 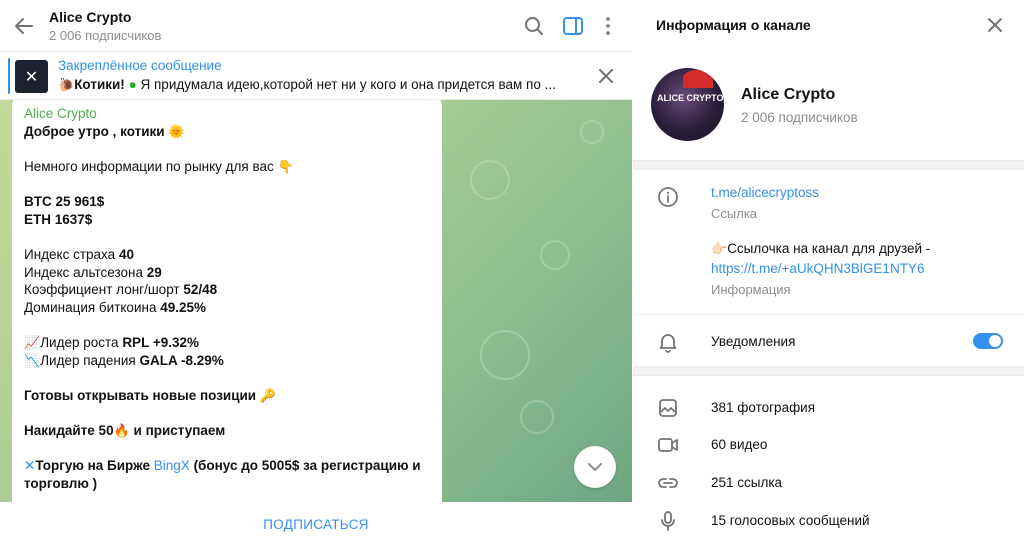 I want to click on chat-subscriber-count: 2 006 подписчиков, so click(x=105, y=35).